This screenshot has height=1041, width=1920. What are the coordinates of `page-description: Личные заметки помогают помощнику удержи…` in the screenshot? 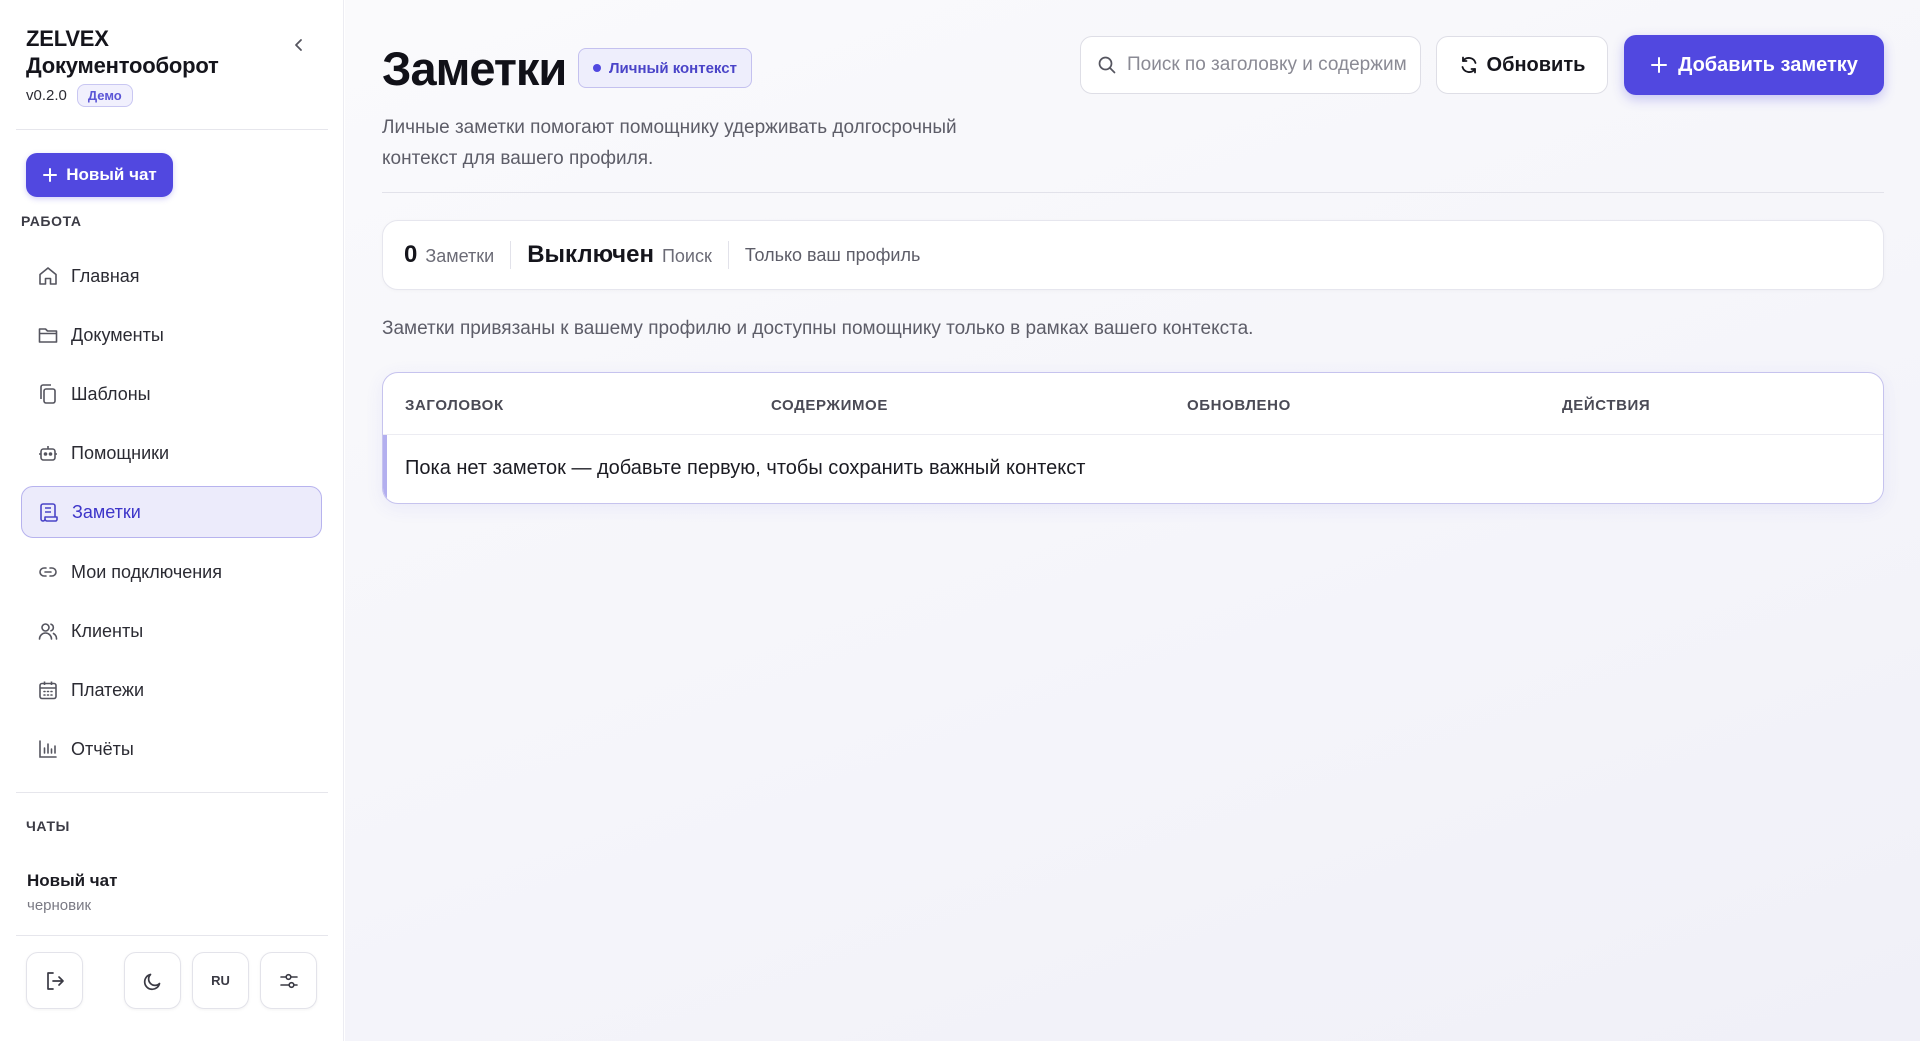 It's located at (669, 143).